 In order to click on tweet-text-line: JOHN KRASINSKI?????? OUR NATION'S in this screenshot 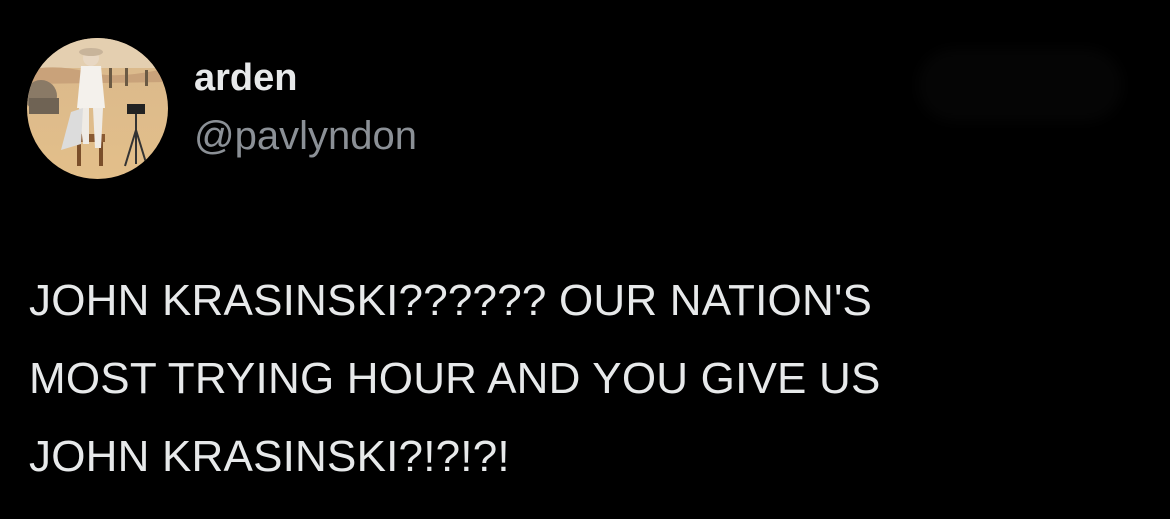, I will do `click(451, 300)`.